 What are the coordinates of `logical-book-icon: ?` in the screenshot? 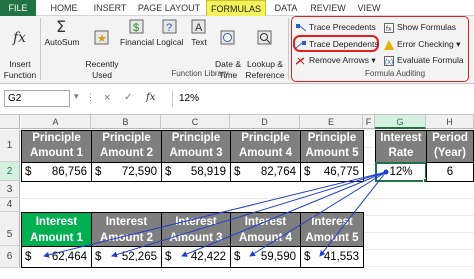 It's located at (169, 26).